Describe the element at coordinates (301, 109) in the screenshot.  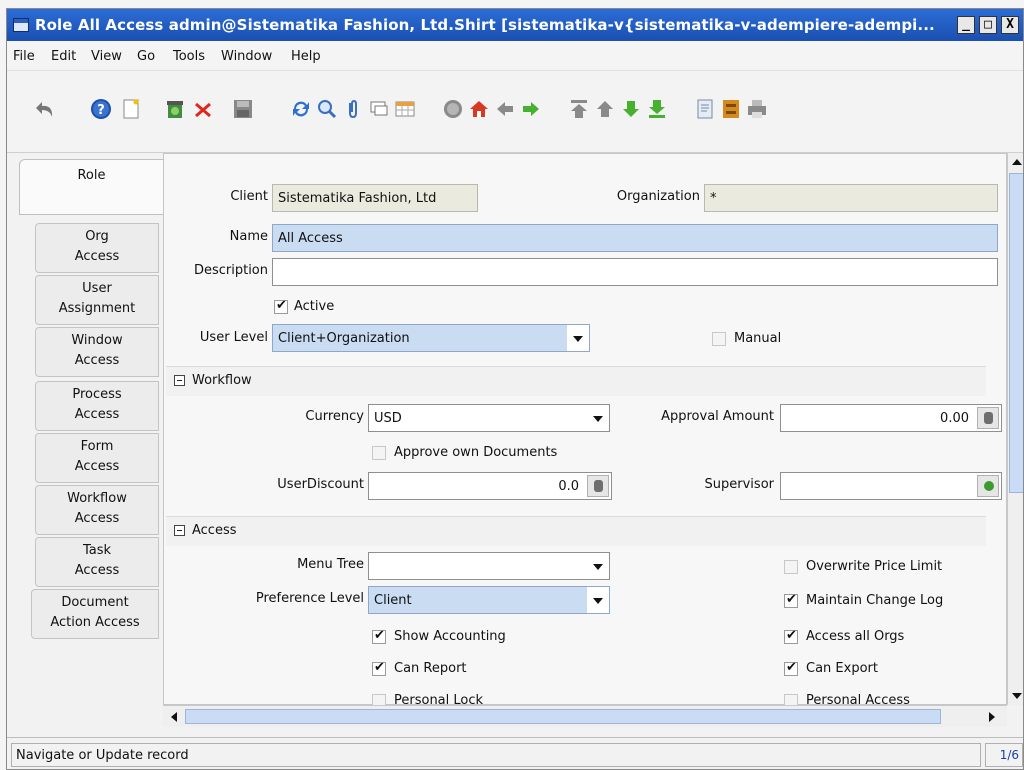
I see `refresh-icon` at that location.